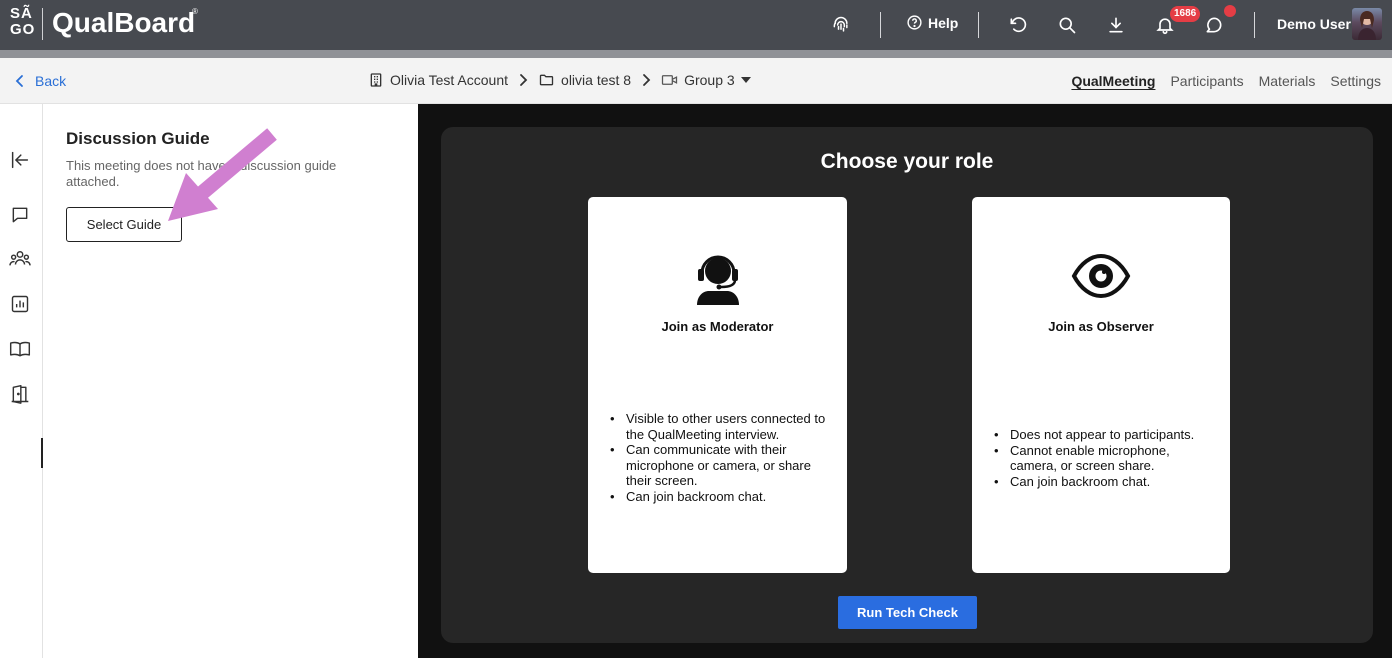 Image resolution: width=1392 pixels, height=658 pixels. What do you see at coordinates (20, 349) in the screenshot?
I see `book-icon` at bounding box center [20, 349].